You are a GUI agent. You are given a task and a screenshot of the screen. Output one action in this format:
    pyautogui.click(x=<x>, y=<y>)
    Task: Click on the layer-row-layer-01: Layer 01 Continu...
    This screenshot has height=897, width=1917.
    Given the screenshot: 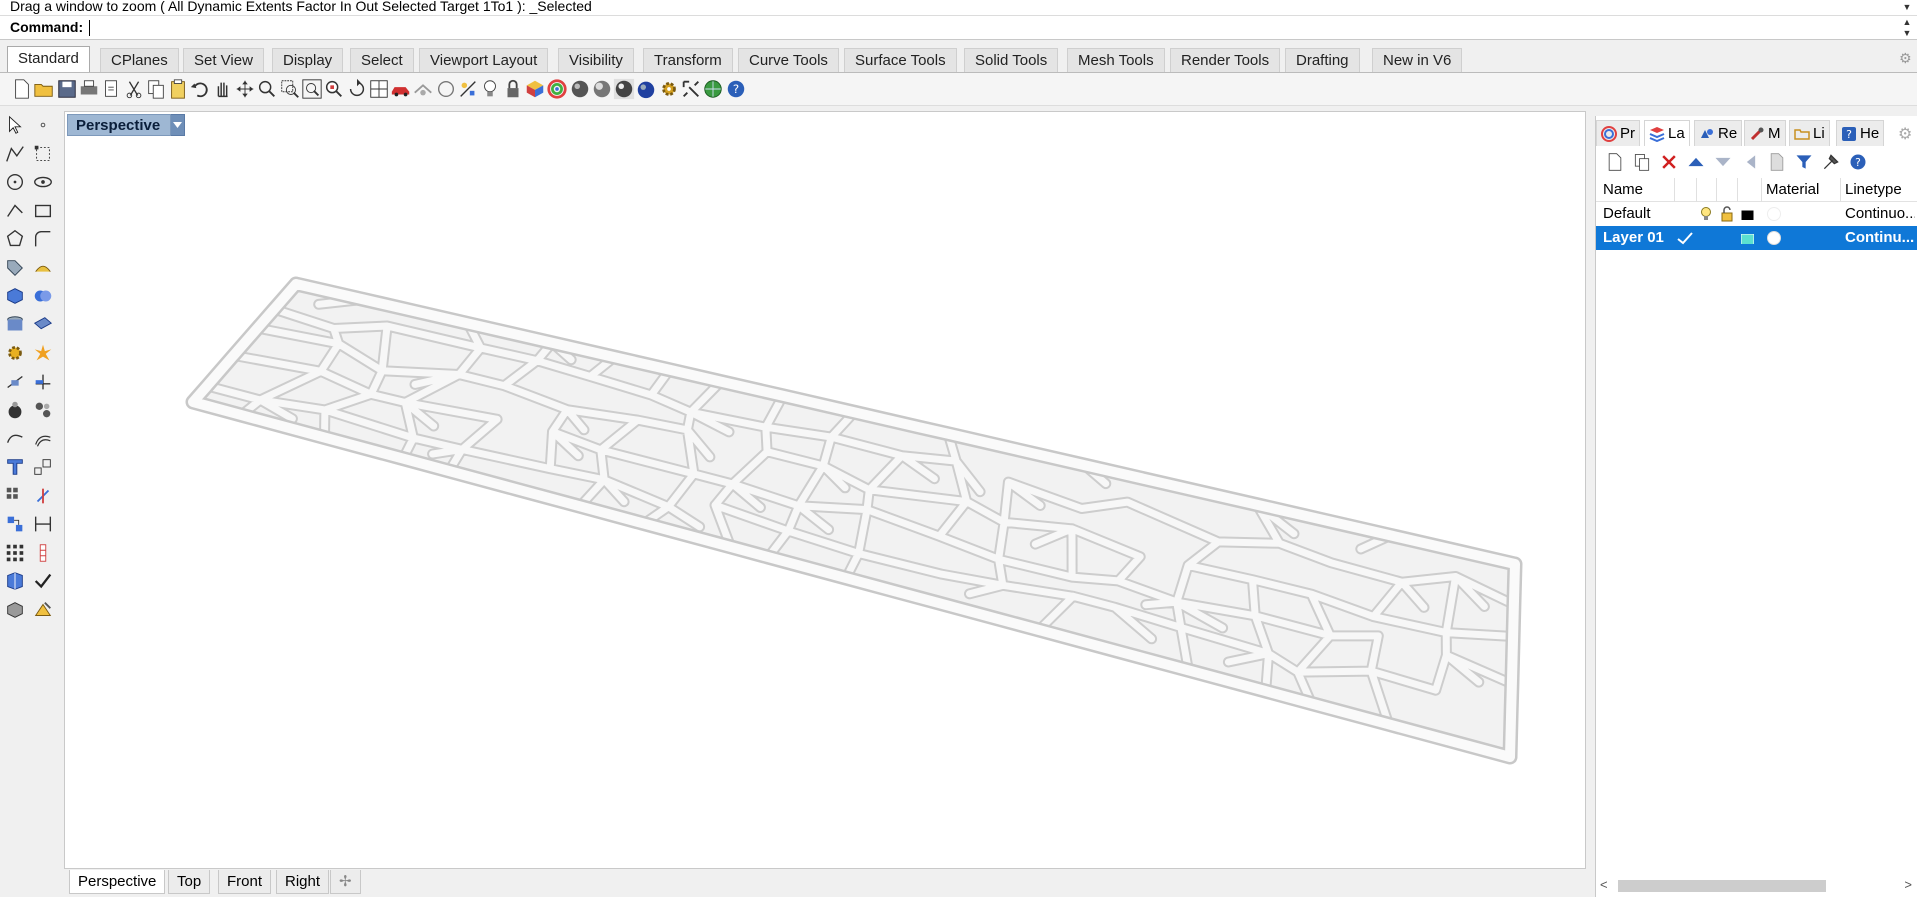 What is the action you would take?
    pyautogui.click(x=1756, y=238)
    